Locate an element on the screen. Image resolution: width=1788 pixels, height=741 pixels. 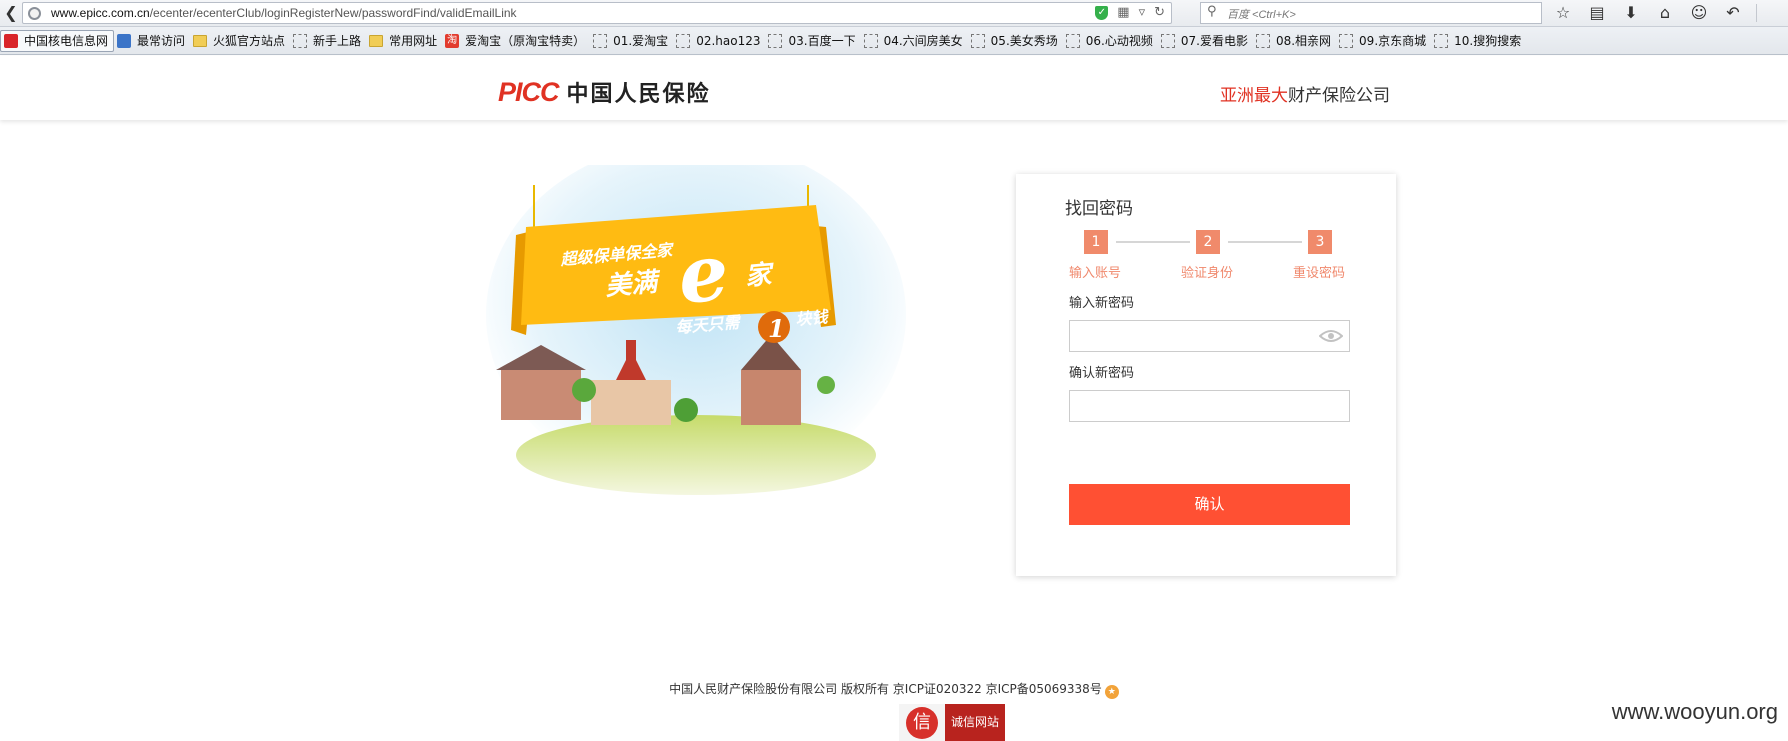
taobao-icon: 淘 is located at coordinates (452, 40).